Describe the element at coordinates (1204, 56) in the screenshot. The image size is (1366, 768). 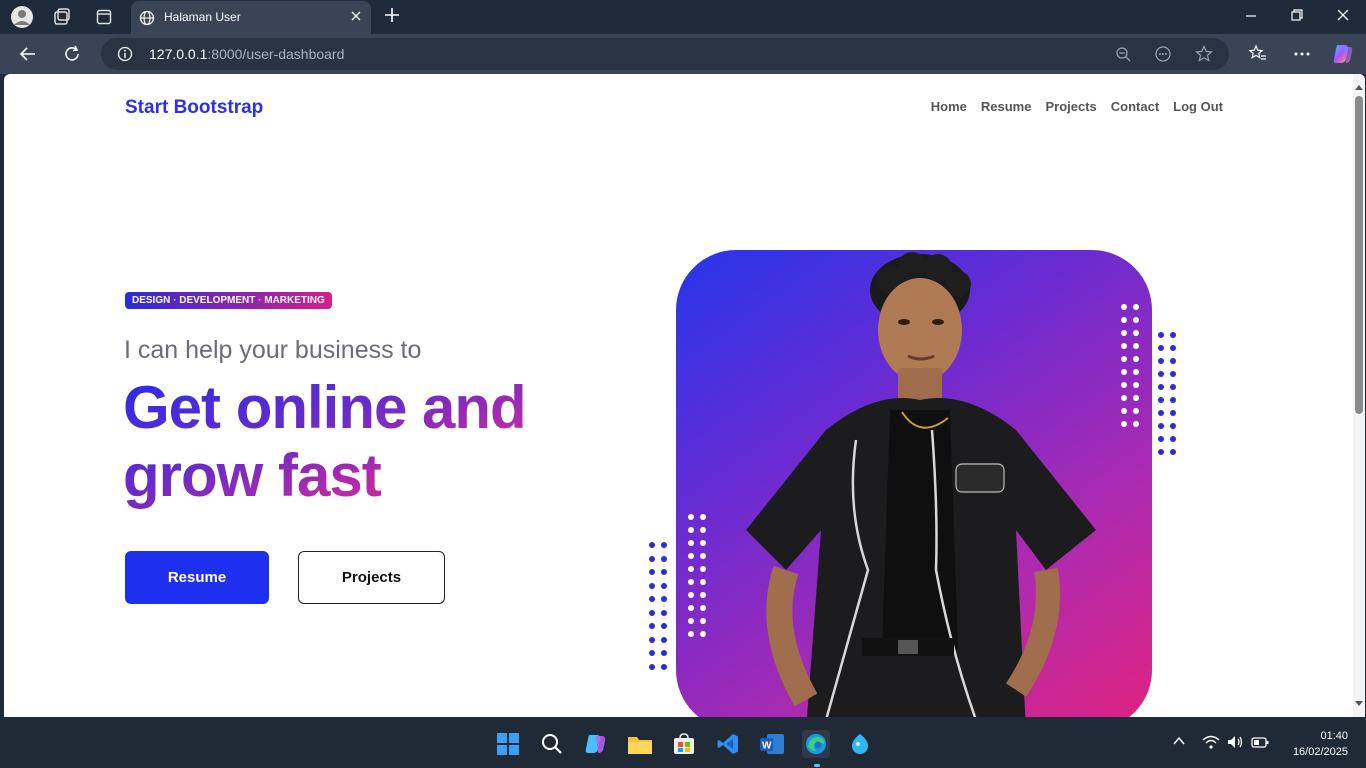
I see `favorite-star-icon` at that location.